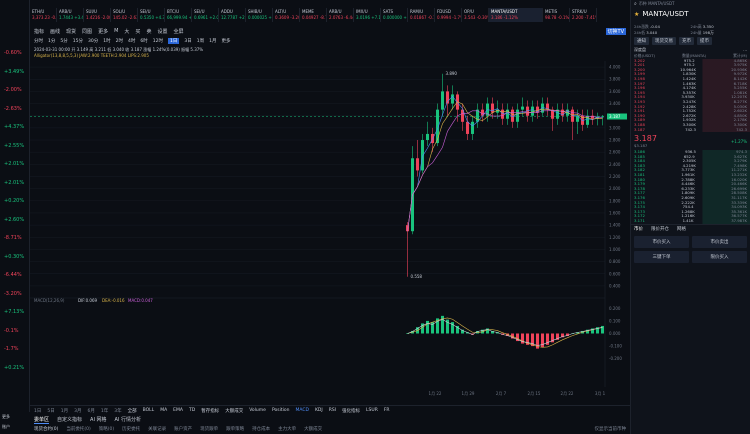  What do you see at coordinates (192, 410) in the screenshot?
I see `indicator-tab: TD` at bounding box center [192, 410].